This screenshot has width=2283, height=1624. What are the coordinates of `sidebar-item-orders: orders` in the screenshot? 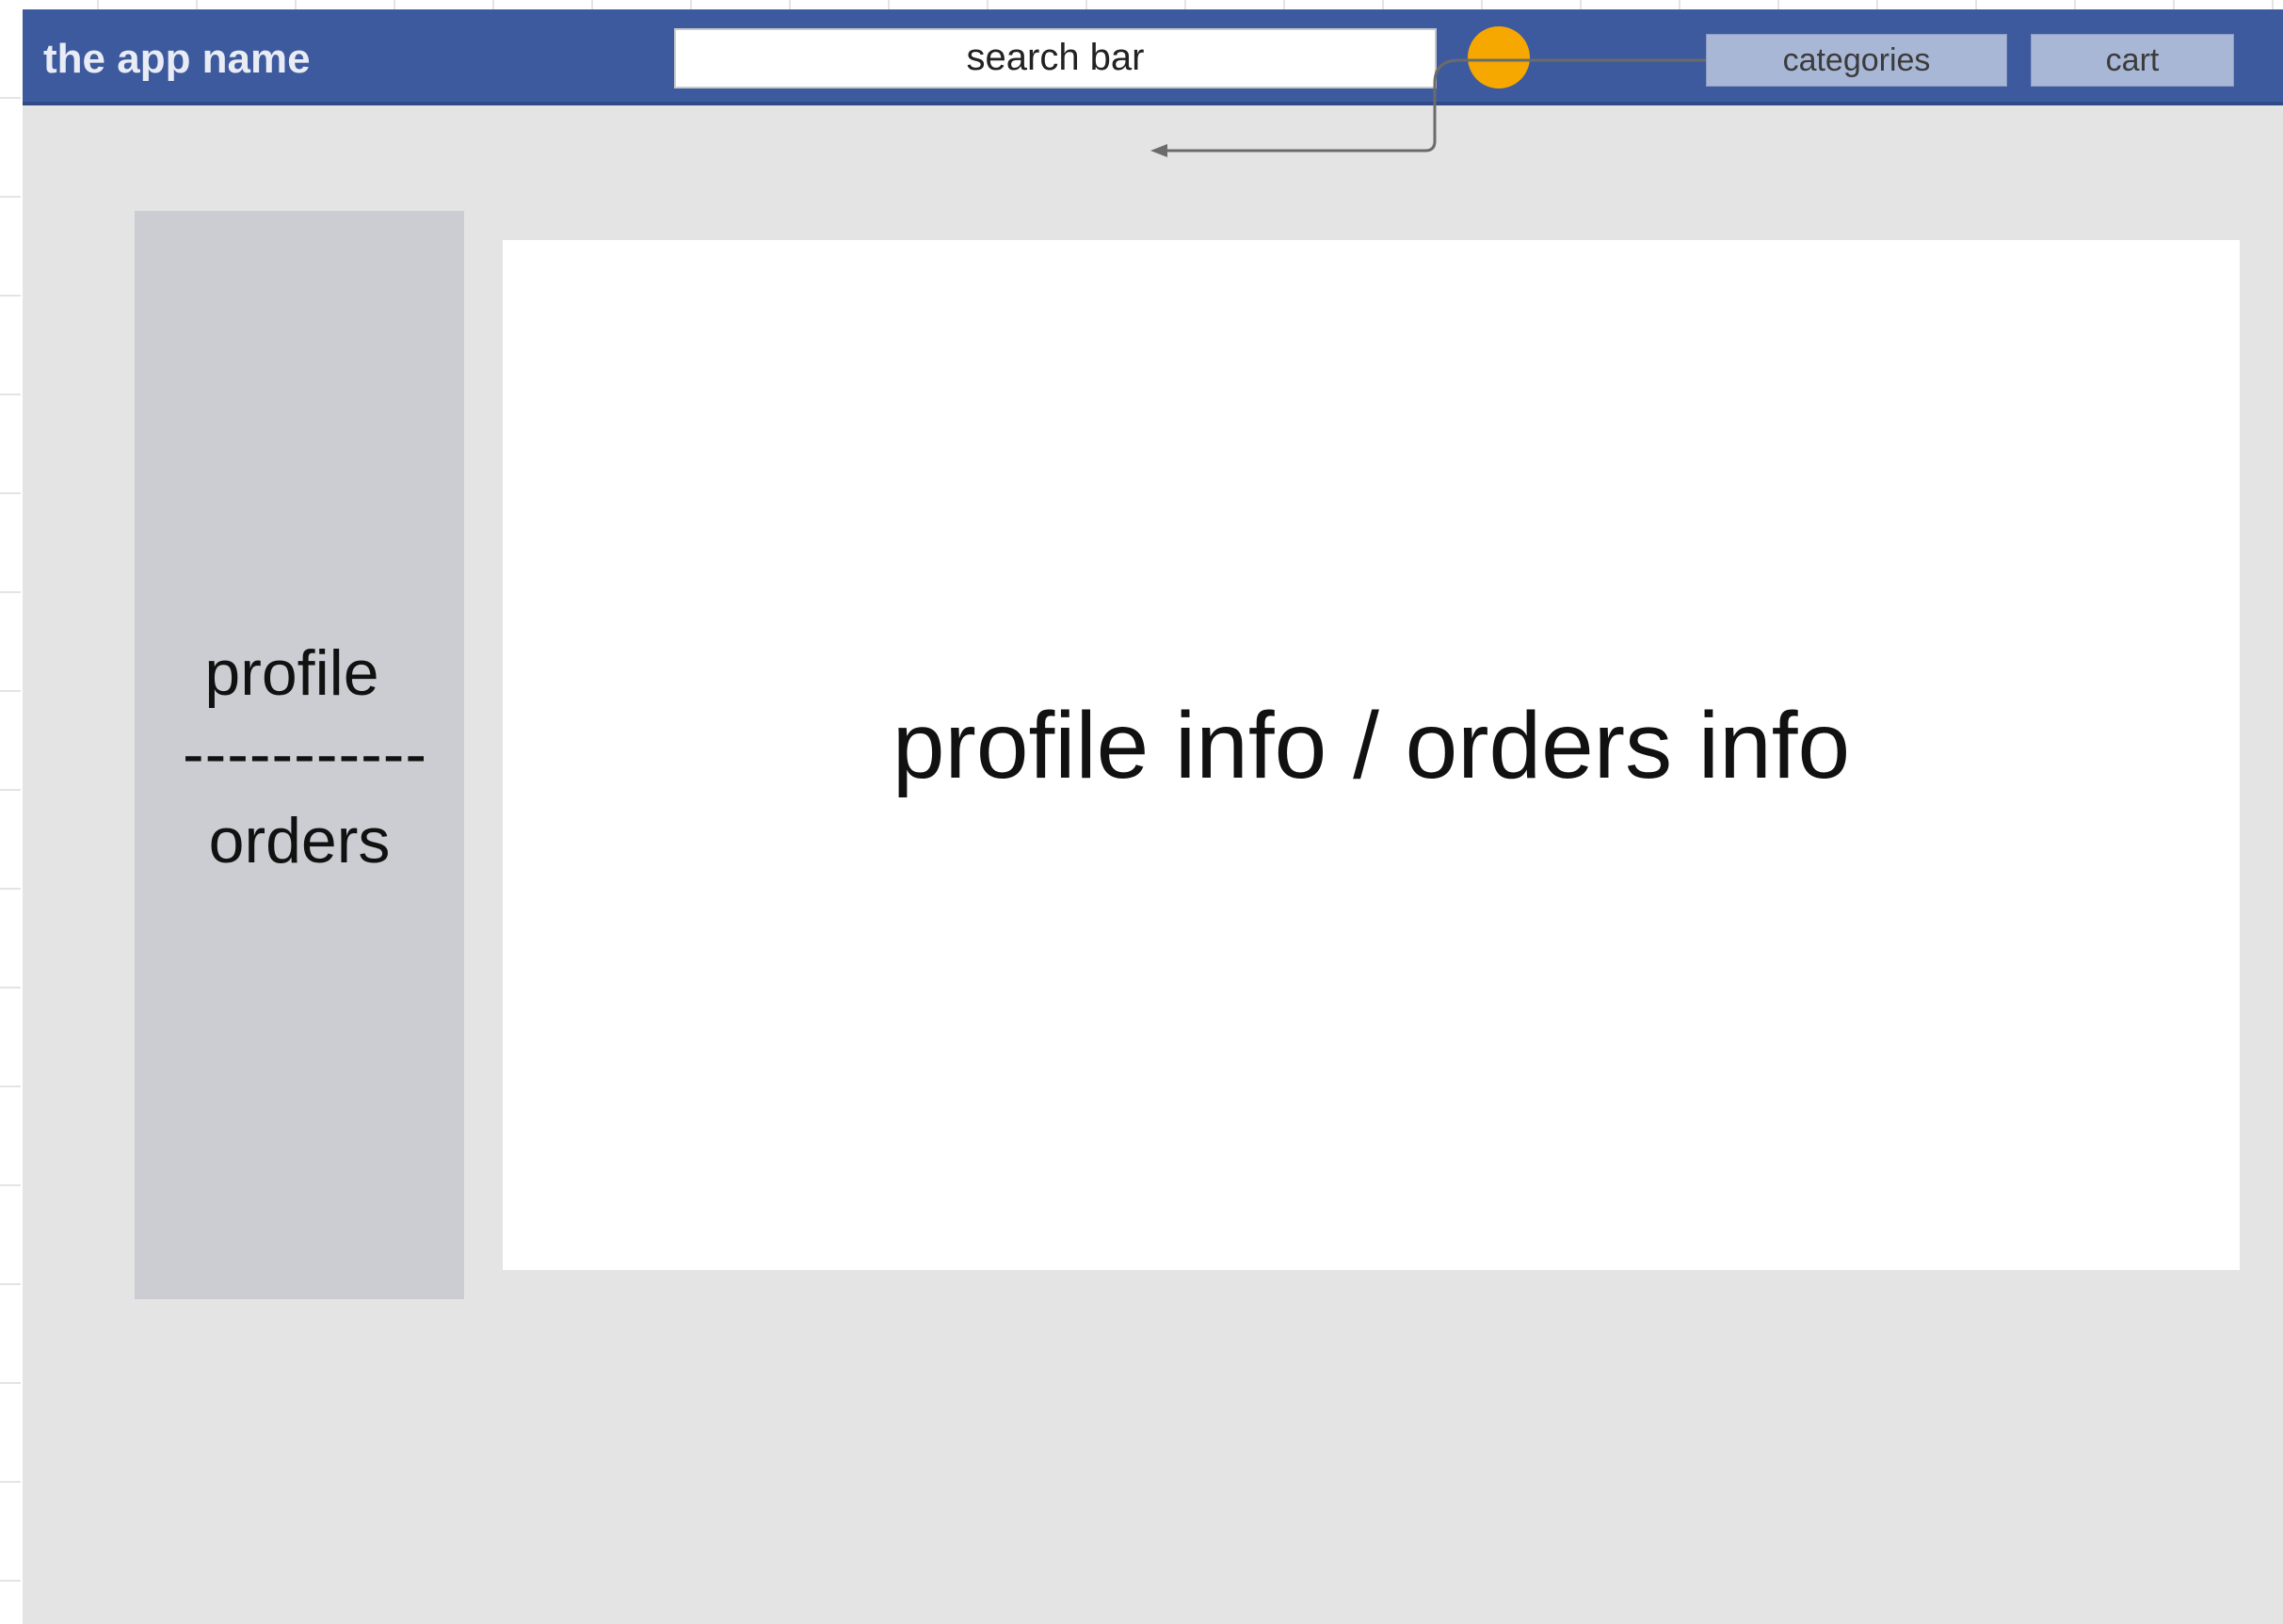 It's located at (299, 840).